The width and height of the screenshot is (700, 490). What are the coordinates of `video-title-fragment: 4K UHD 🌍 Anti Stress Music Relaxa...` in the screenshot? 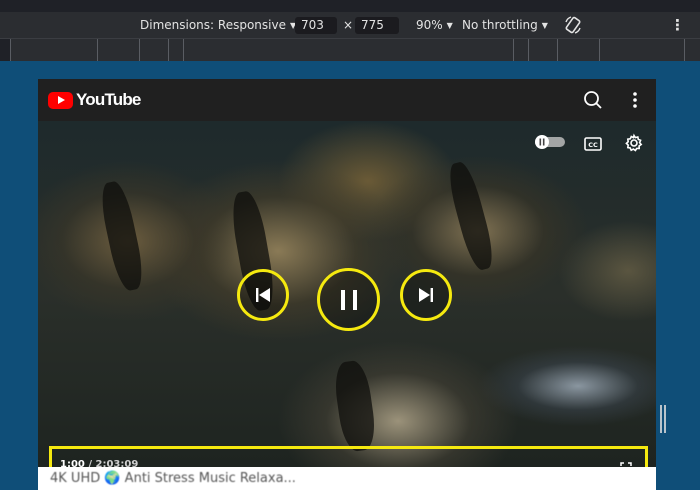 It's located at (173, 478).